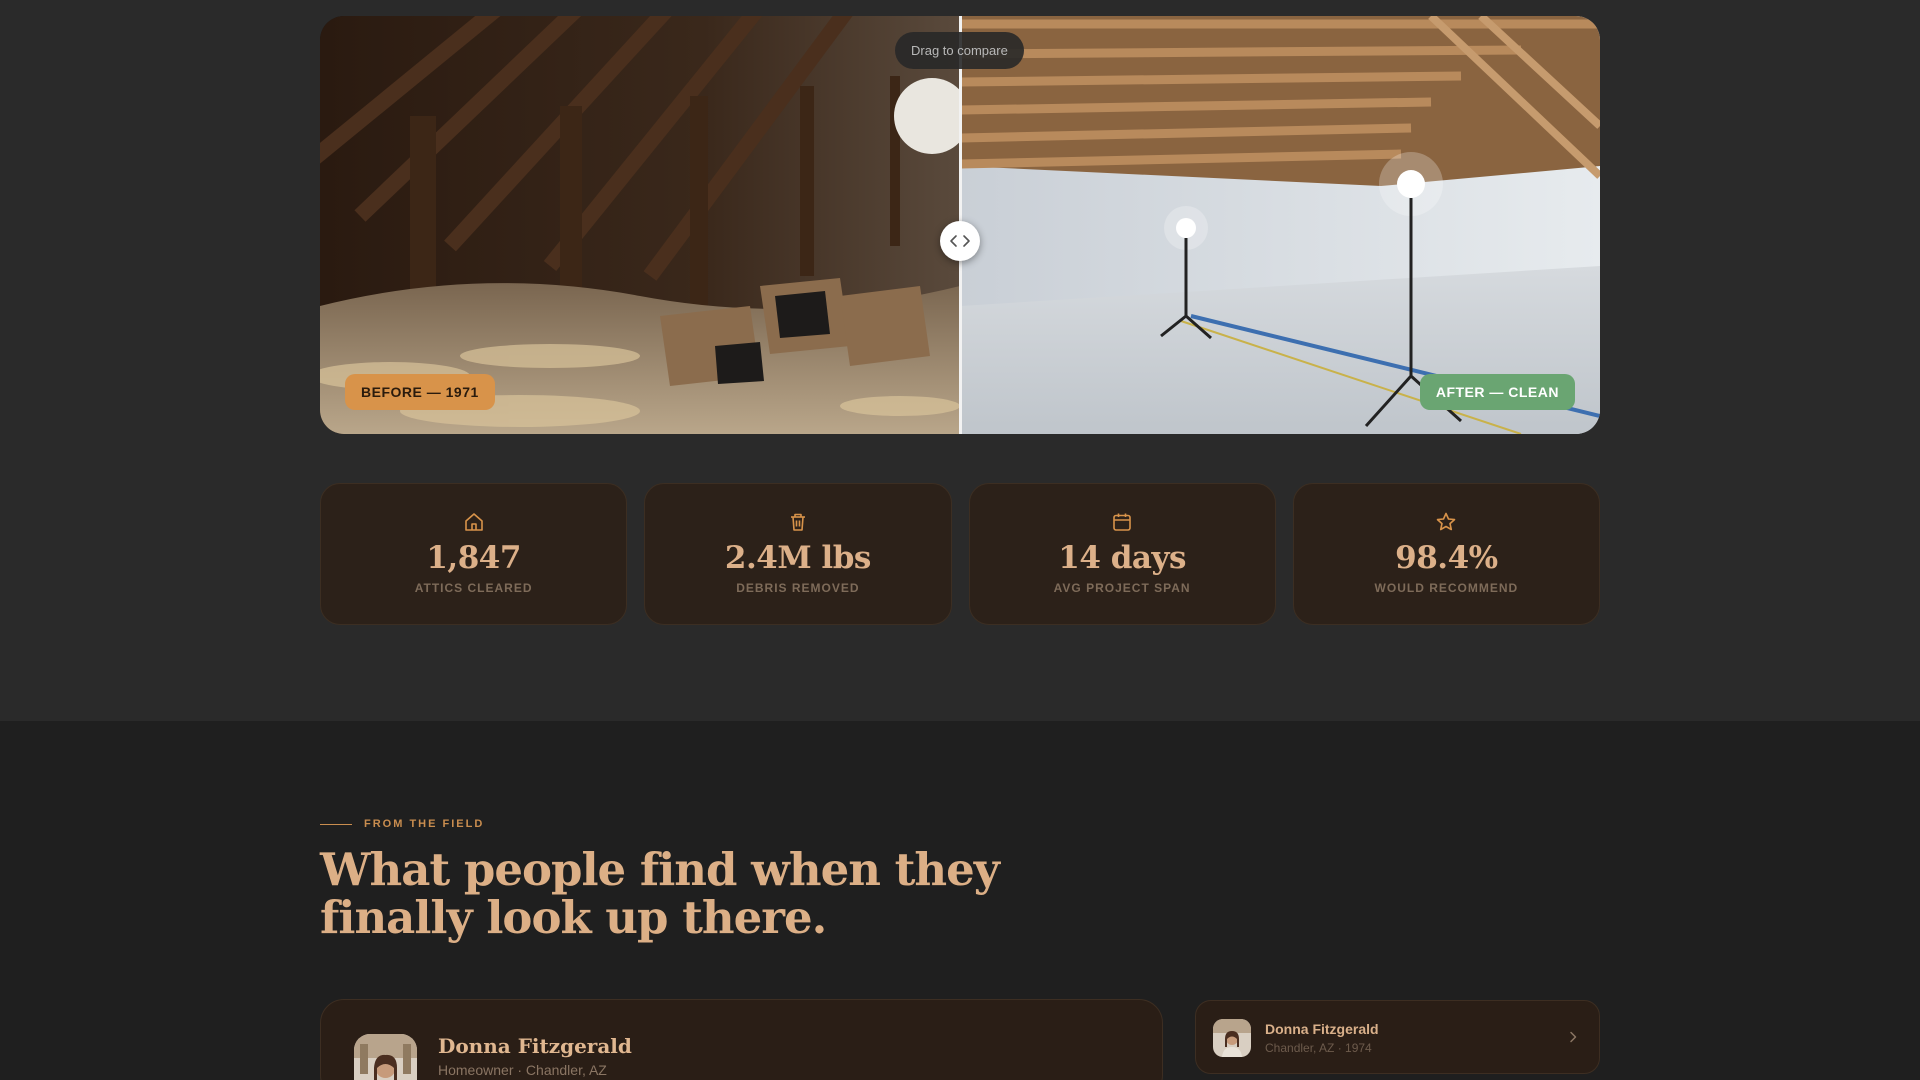 This screenshot has height=1080, width=1920. What do you see at coordinates (473, 588) in the screenshot?
I see `stat-label: ATTICS CLEARED` at bounding box center [473, 588].